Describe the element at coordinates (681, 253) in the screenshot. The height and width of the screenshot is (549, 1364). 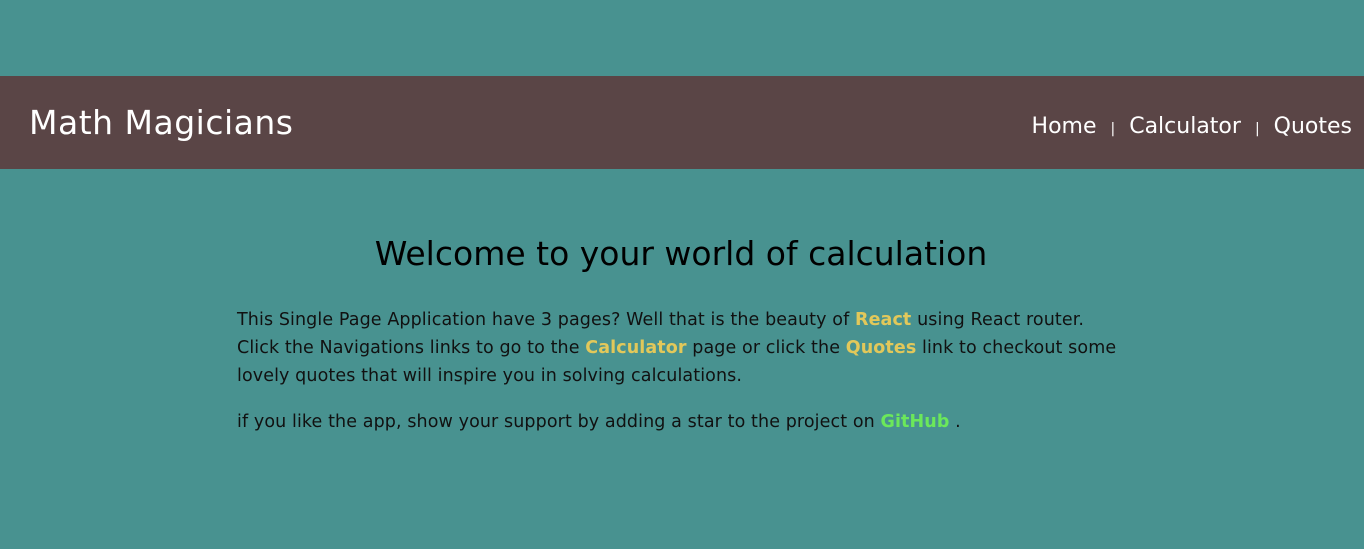
I see `page-heading: Welcome to your world of calculation` at that location.